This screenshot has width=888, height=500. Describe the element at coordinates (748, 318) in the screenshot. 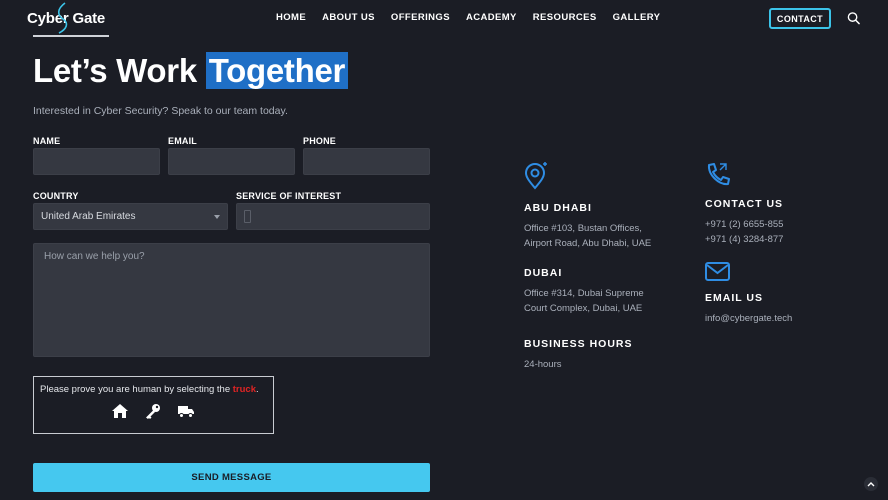

I see `email-address: info@cybergate.tech` at that location.